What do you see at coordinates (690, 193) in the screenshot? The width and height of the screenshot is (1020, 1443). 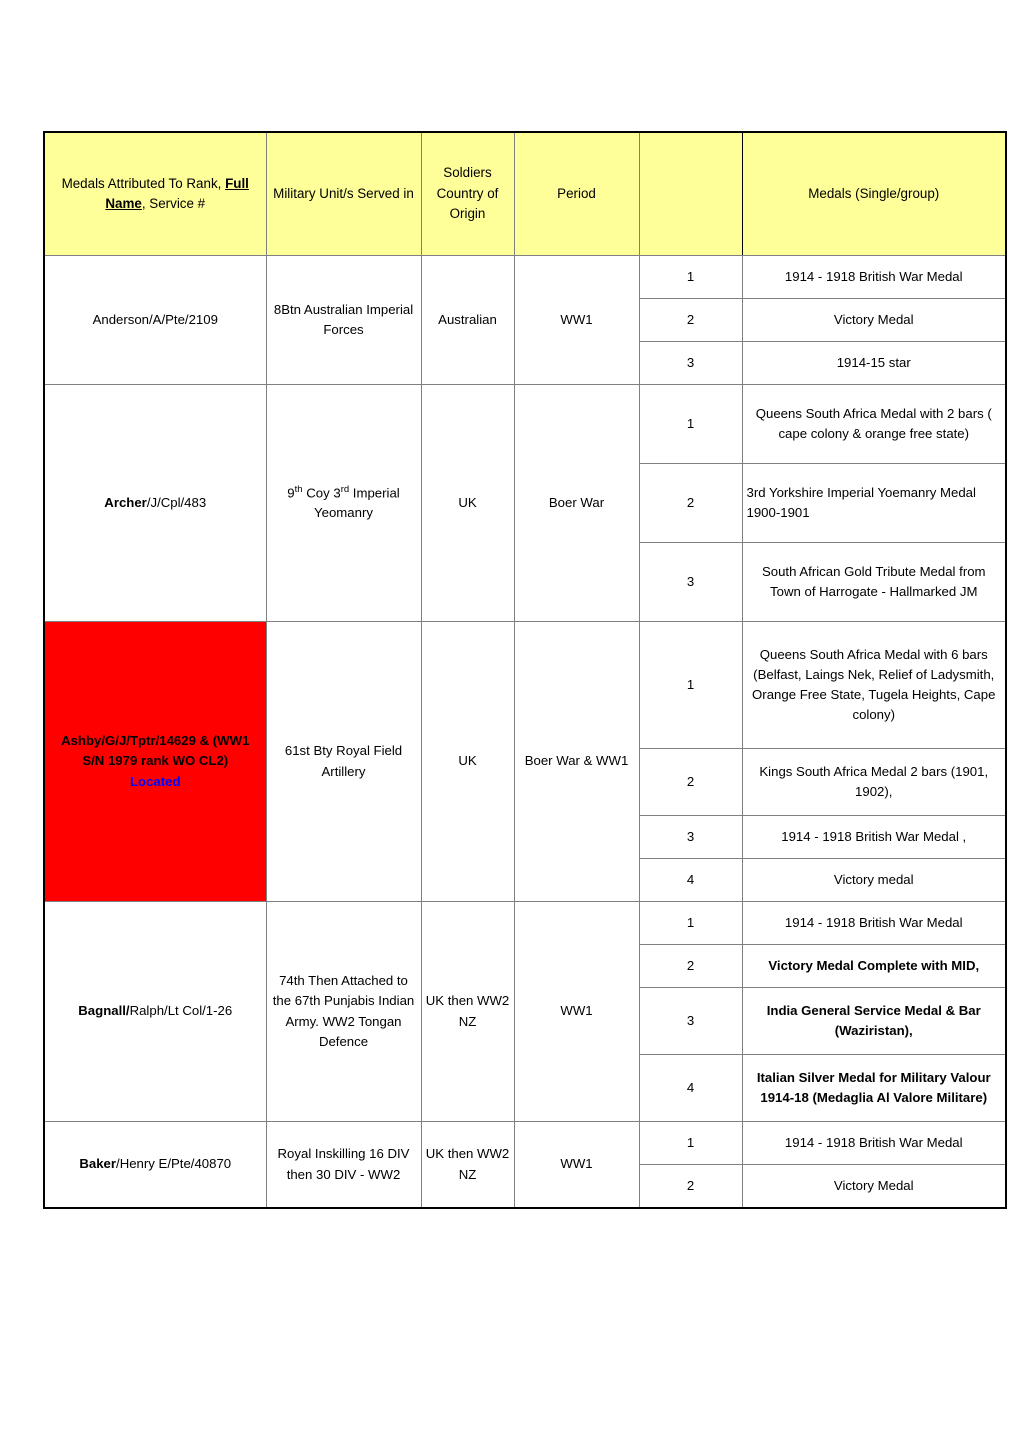 I see `header-cell-number` at bounding box center [690, 193].